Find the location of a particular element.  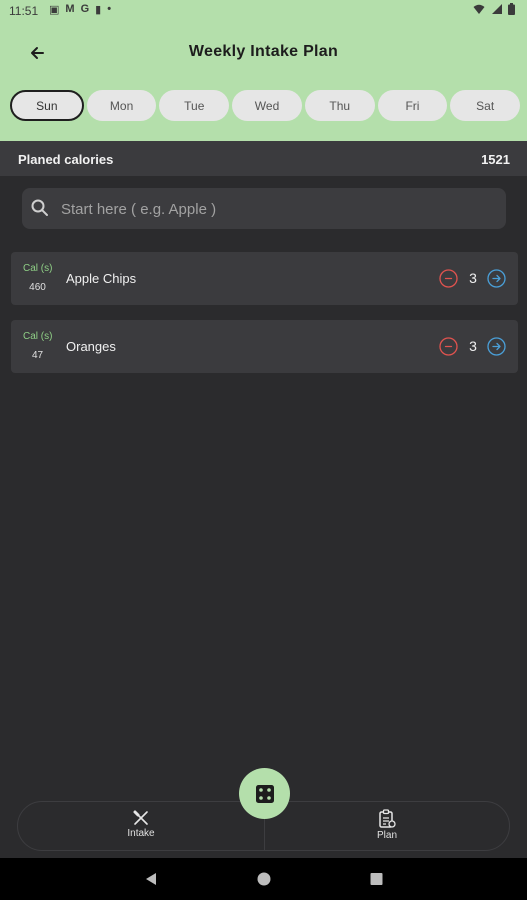

status-bar: 11:51 ▣ M G ▮ • is located at coordinates (263, 11).